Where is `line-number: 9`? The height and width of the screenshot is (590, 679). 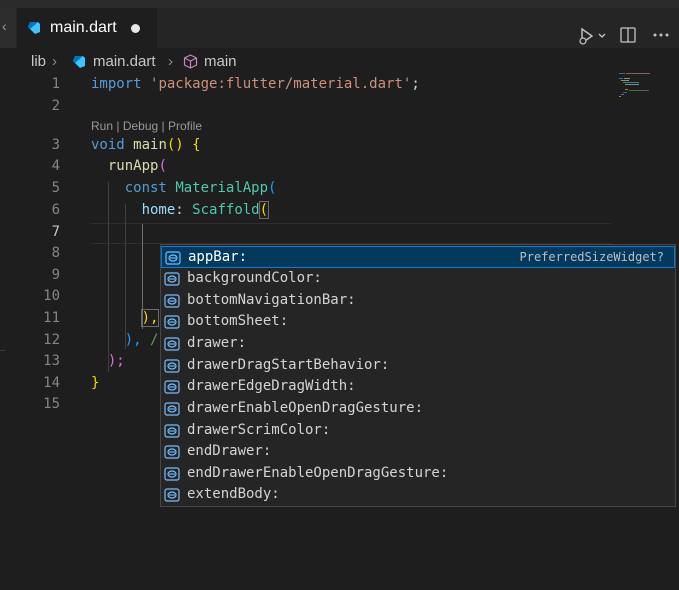
line-number: 9 is located at coordinates (55, 275).